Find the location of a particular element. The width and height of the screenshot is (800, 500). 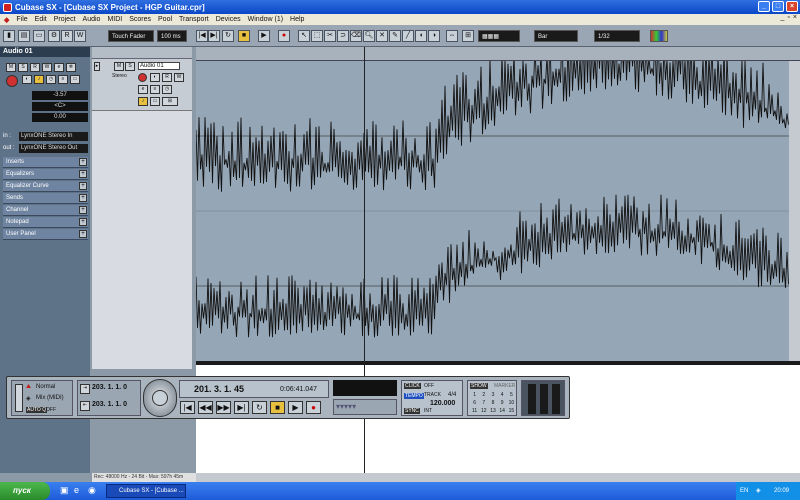

overview-toggle-button: ▭ is located at coordinates (39, 36).